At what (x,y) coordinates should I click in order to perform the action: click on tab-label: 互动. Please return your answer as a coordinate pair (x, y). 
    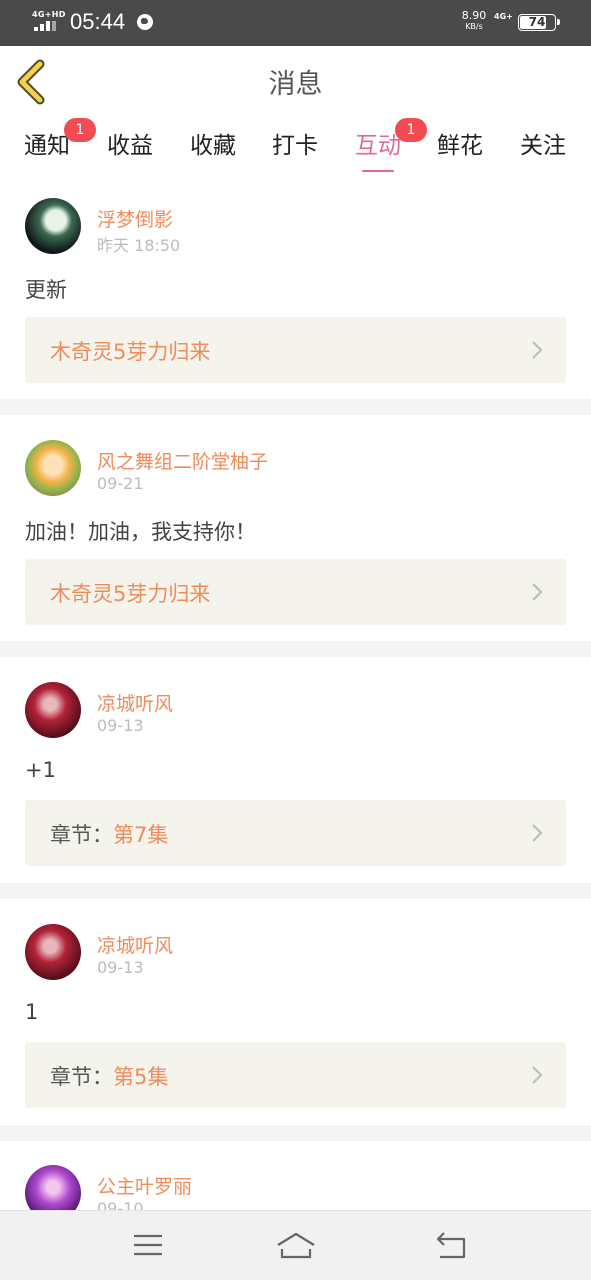
    Looking at the image, I should click on (378, 146).